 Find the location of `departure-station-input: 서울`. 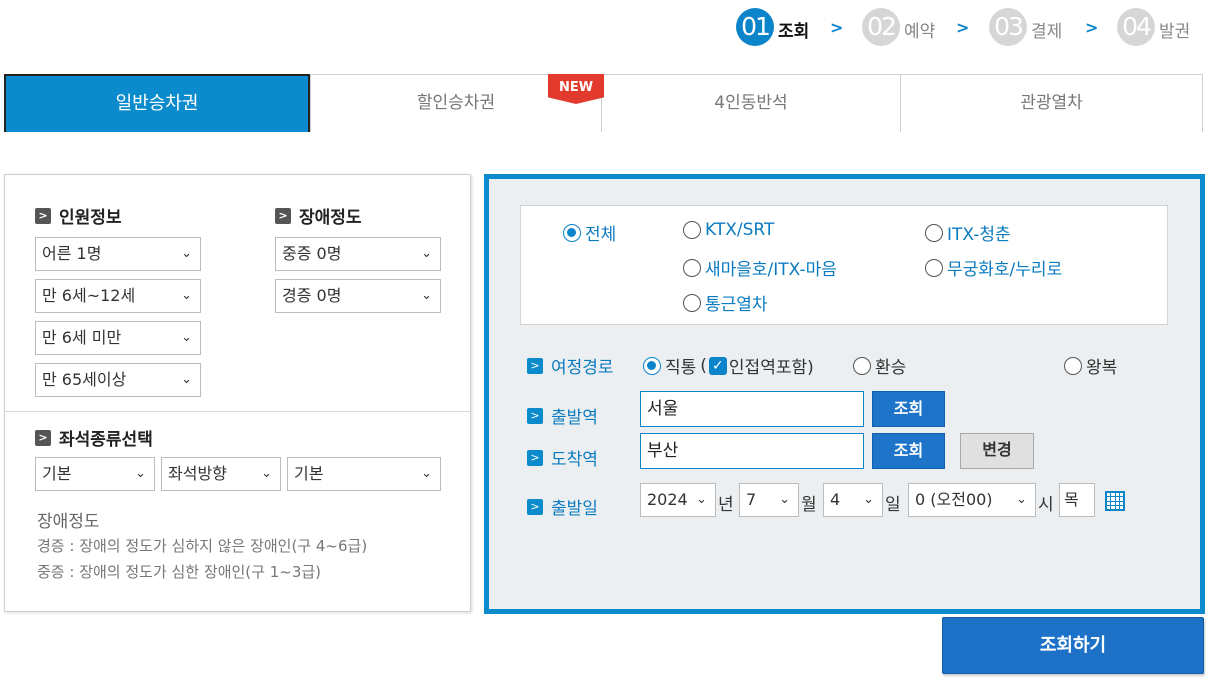

departure-station-input: 서울 is located at coordinates (752, 409).